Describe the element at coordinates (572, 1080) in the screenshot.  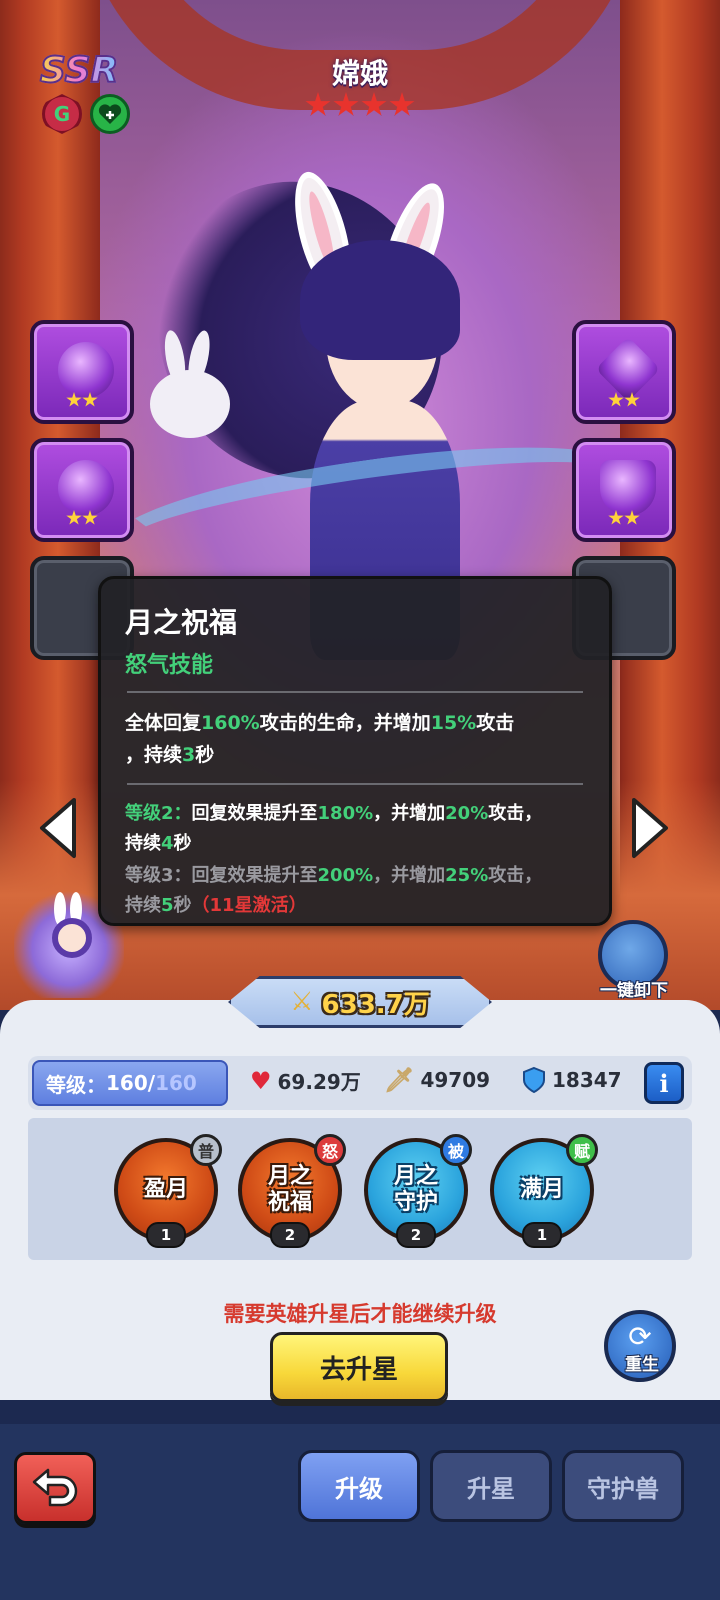
I see `defense-stat: 18347` at that location.